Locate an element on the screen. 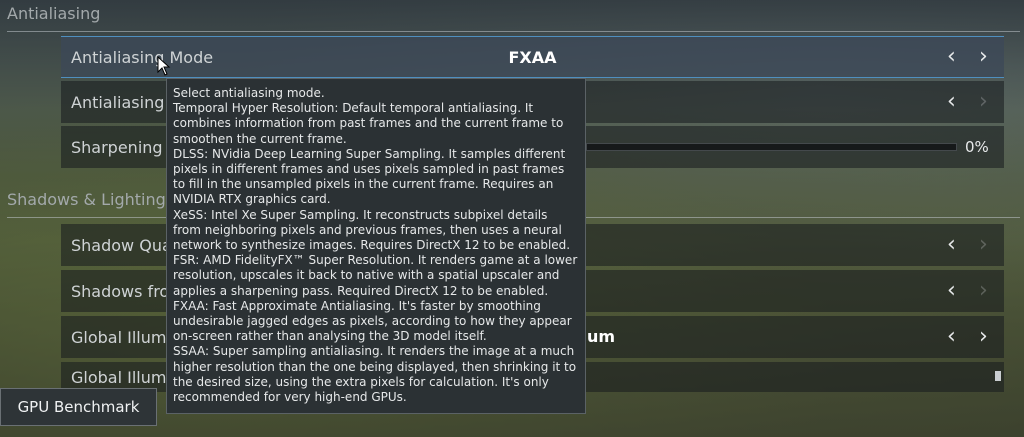  global-illumination-2-label: Global Illum is located at coordinates (119, 377).